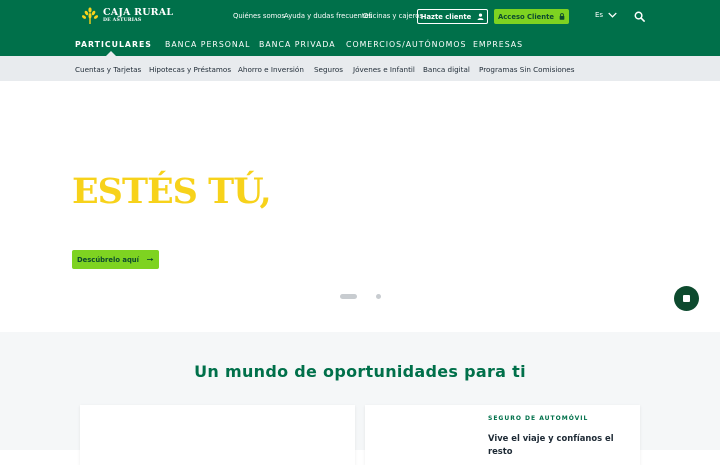 The height and width of the screenshot is (465, 720). What do you see at coordinates (297, 44) in the screenshot?
I see `nav-banca-privada: BANCA PRIVADA` at bounding box center [297, 44].